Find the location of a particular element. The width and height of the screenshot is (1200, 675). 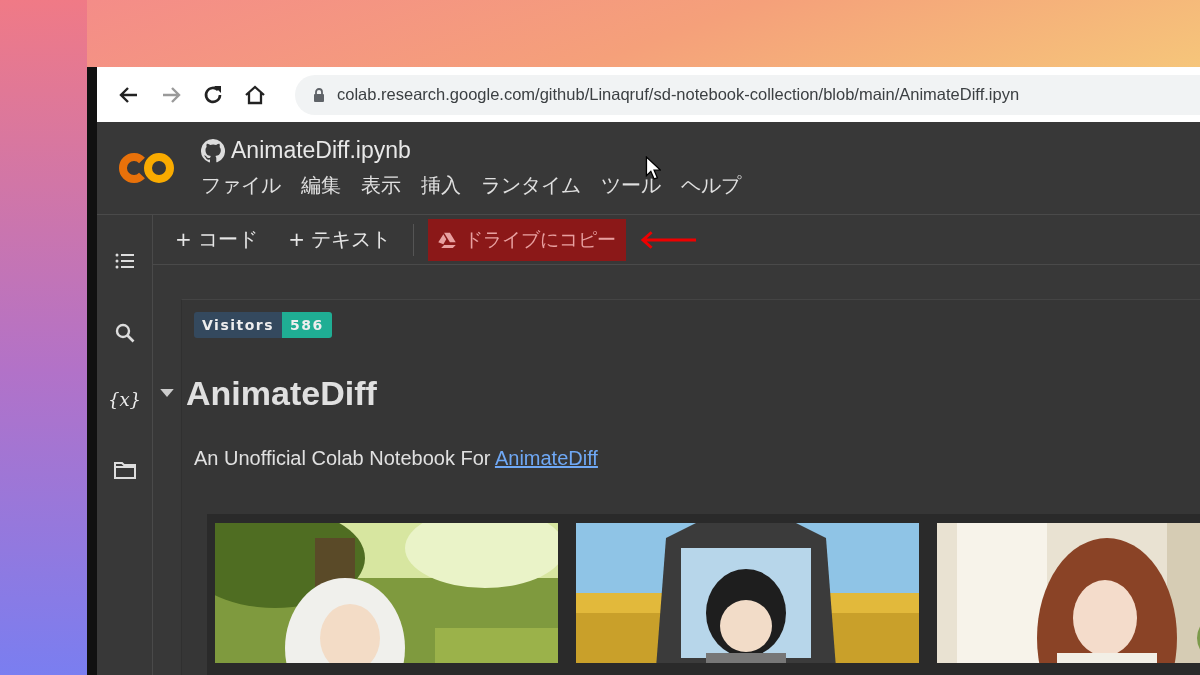

github-icon is located at coordinates (213, 150).